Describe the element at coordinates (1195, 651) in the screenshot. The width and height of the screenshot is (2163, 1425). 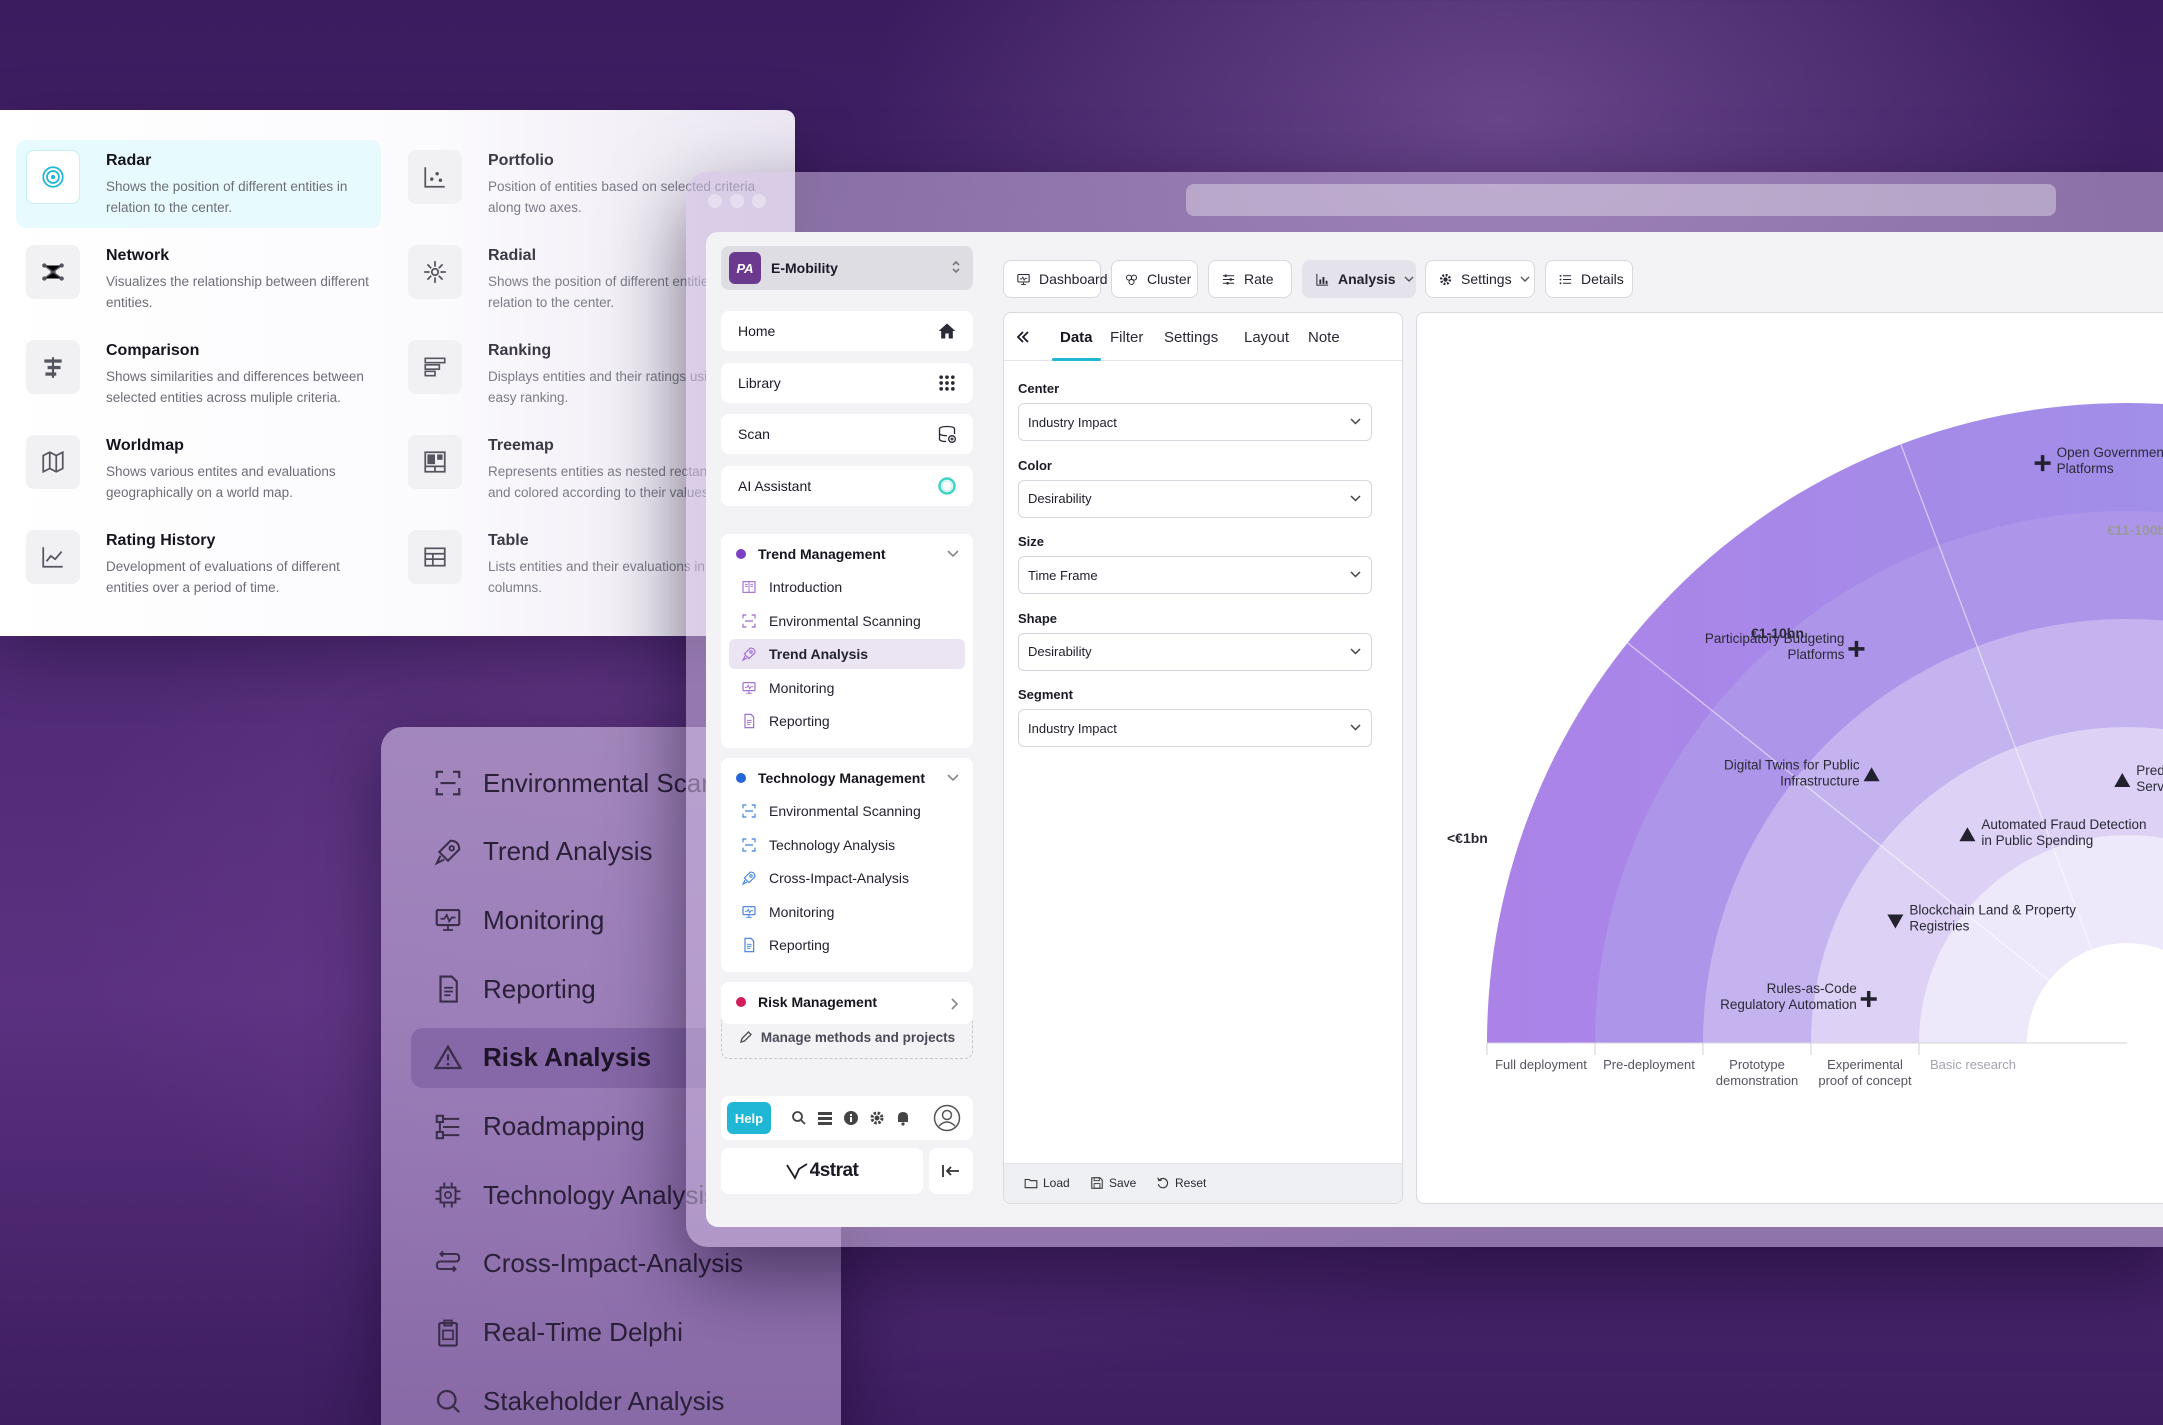
I see `shape-select: Desirability` at that location.